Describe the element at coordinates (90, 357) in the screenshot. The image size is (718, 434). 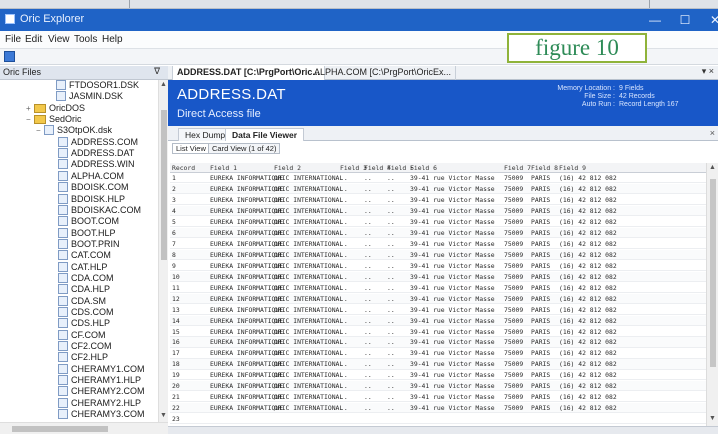
I see `tree-item-label: CF2.HLP` at that location.